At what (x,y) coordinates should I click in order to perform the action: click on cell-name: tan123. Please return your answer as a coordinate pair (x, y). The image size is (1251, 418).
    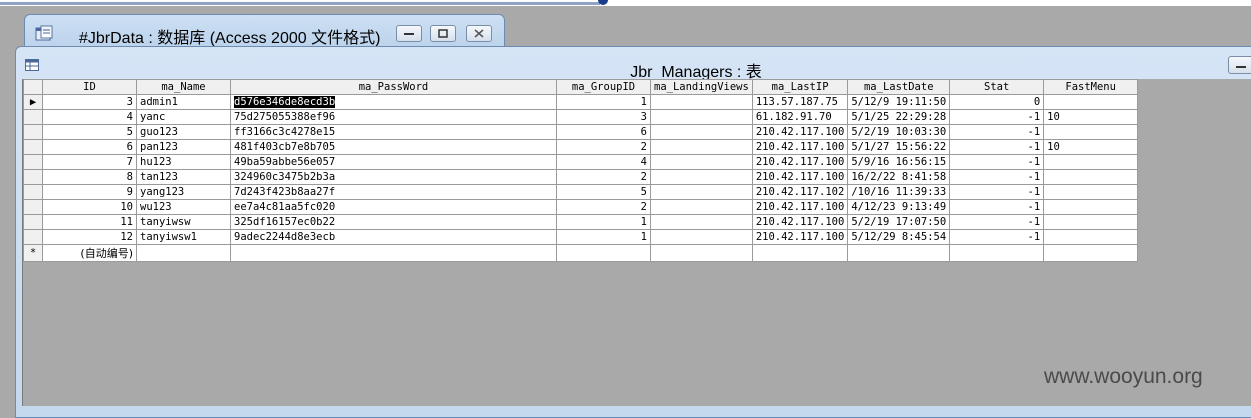
    Looking at the image, I should click on (183, 177).